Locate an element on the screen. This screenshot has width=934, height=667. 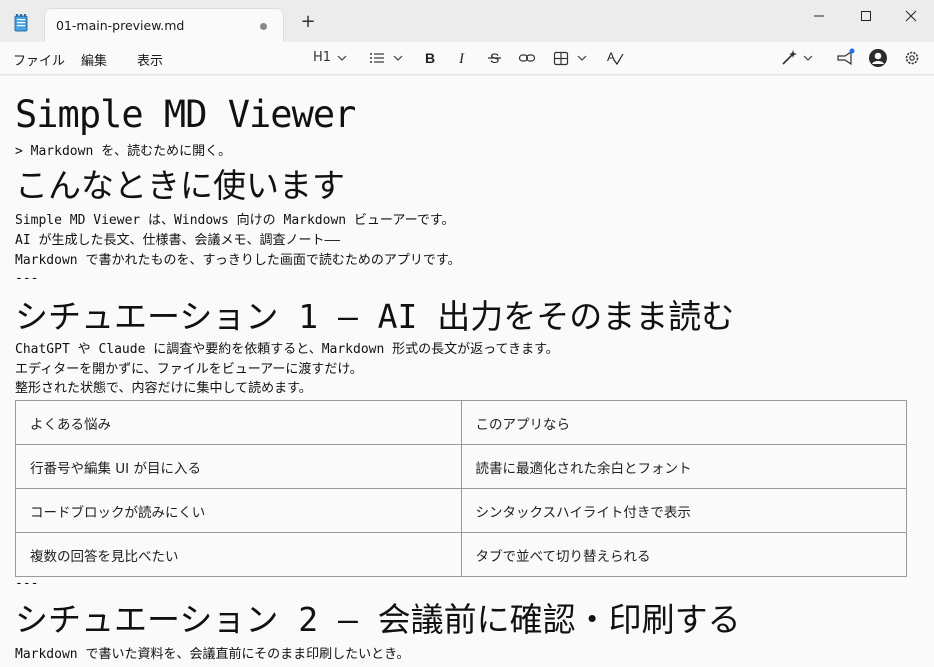
close-button is located at coordinates (911, 16).